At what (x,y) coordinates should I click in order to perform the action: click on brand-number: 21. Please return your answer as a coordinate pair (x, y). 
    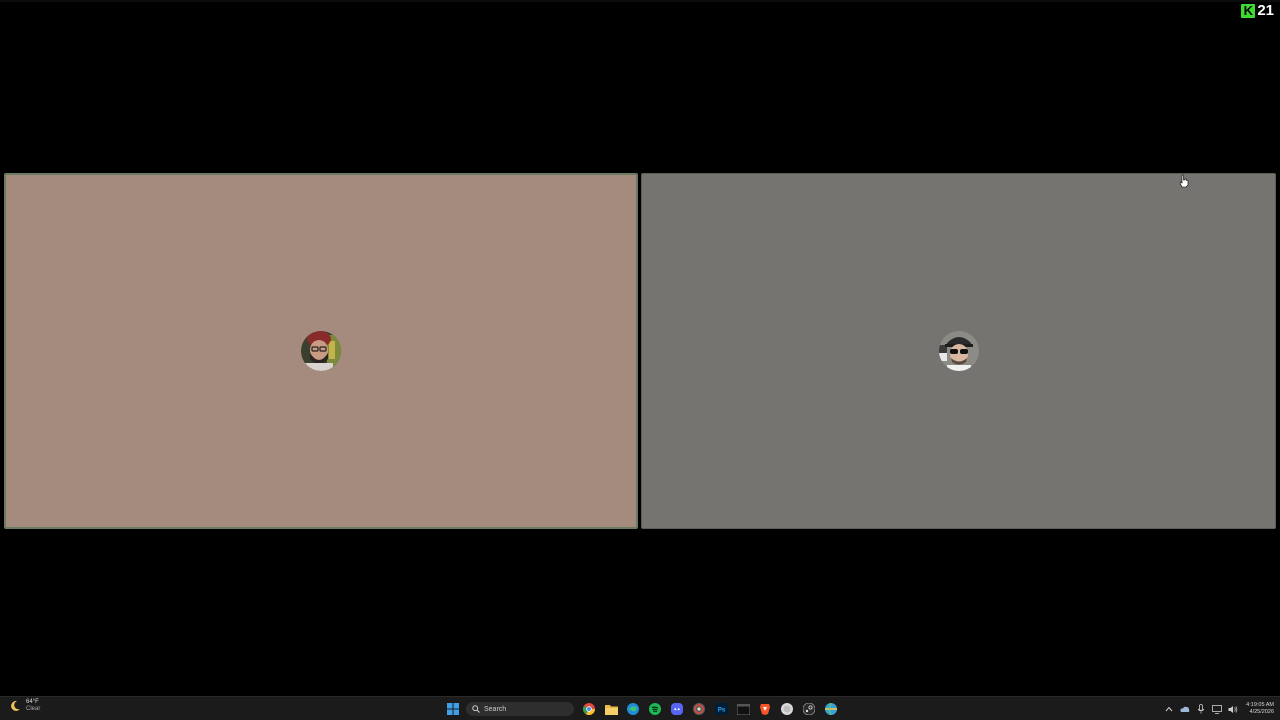
    Looking at the image, I should click on (1265, 10).